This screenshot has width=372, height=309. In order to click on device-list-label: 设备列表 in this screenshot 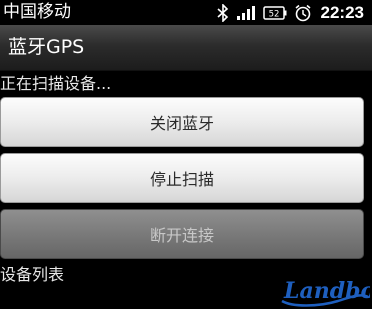, I will do `click(32, 274)`.